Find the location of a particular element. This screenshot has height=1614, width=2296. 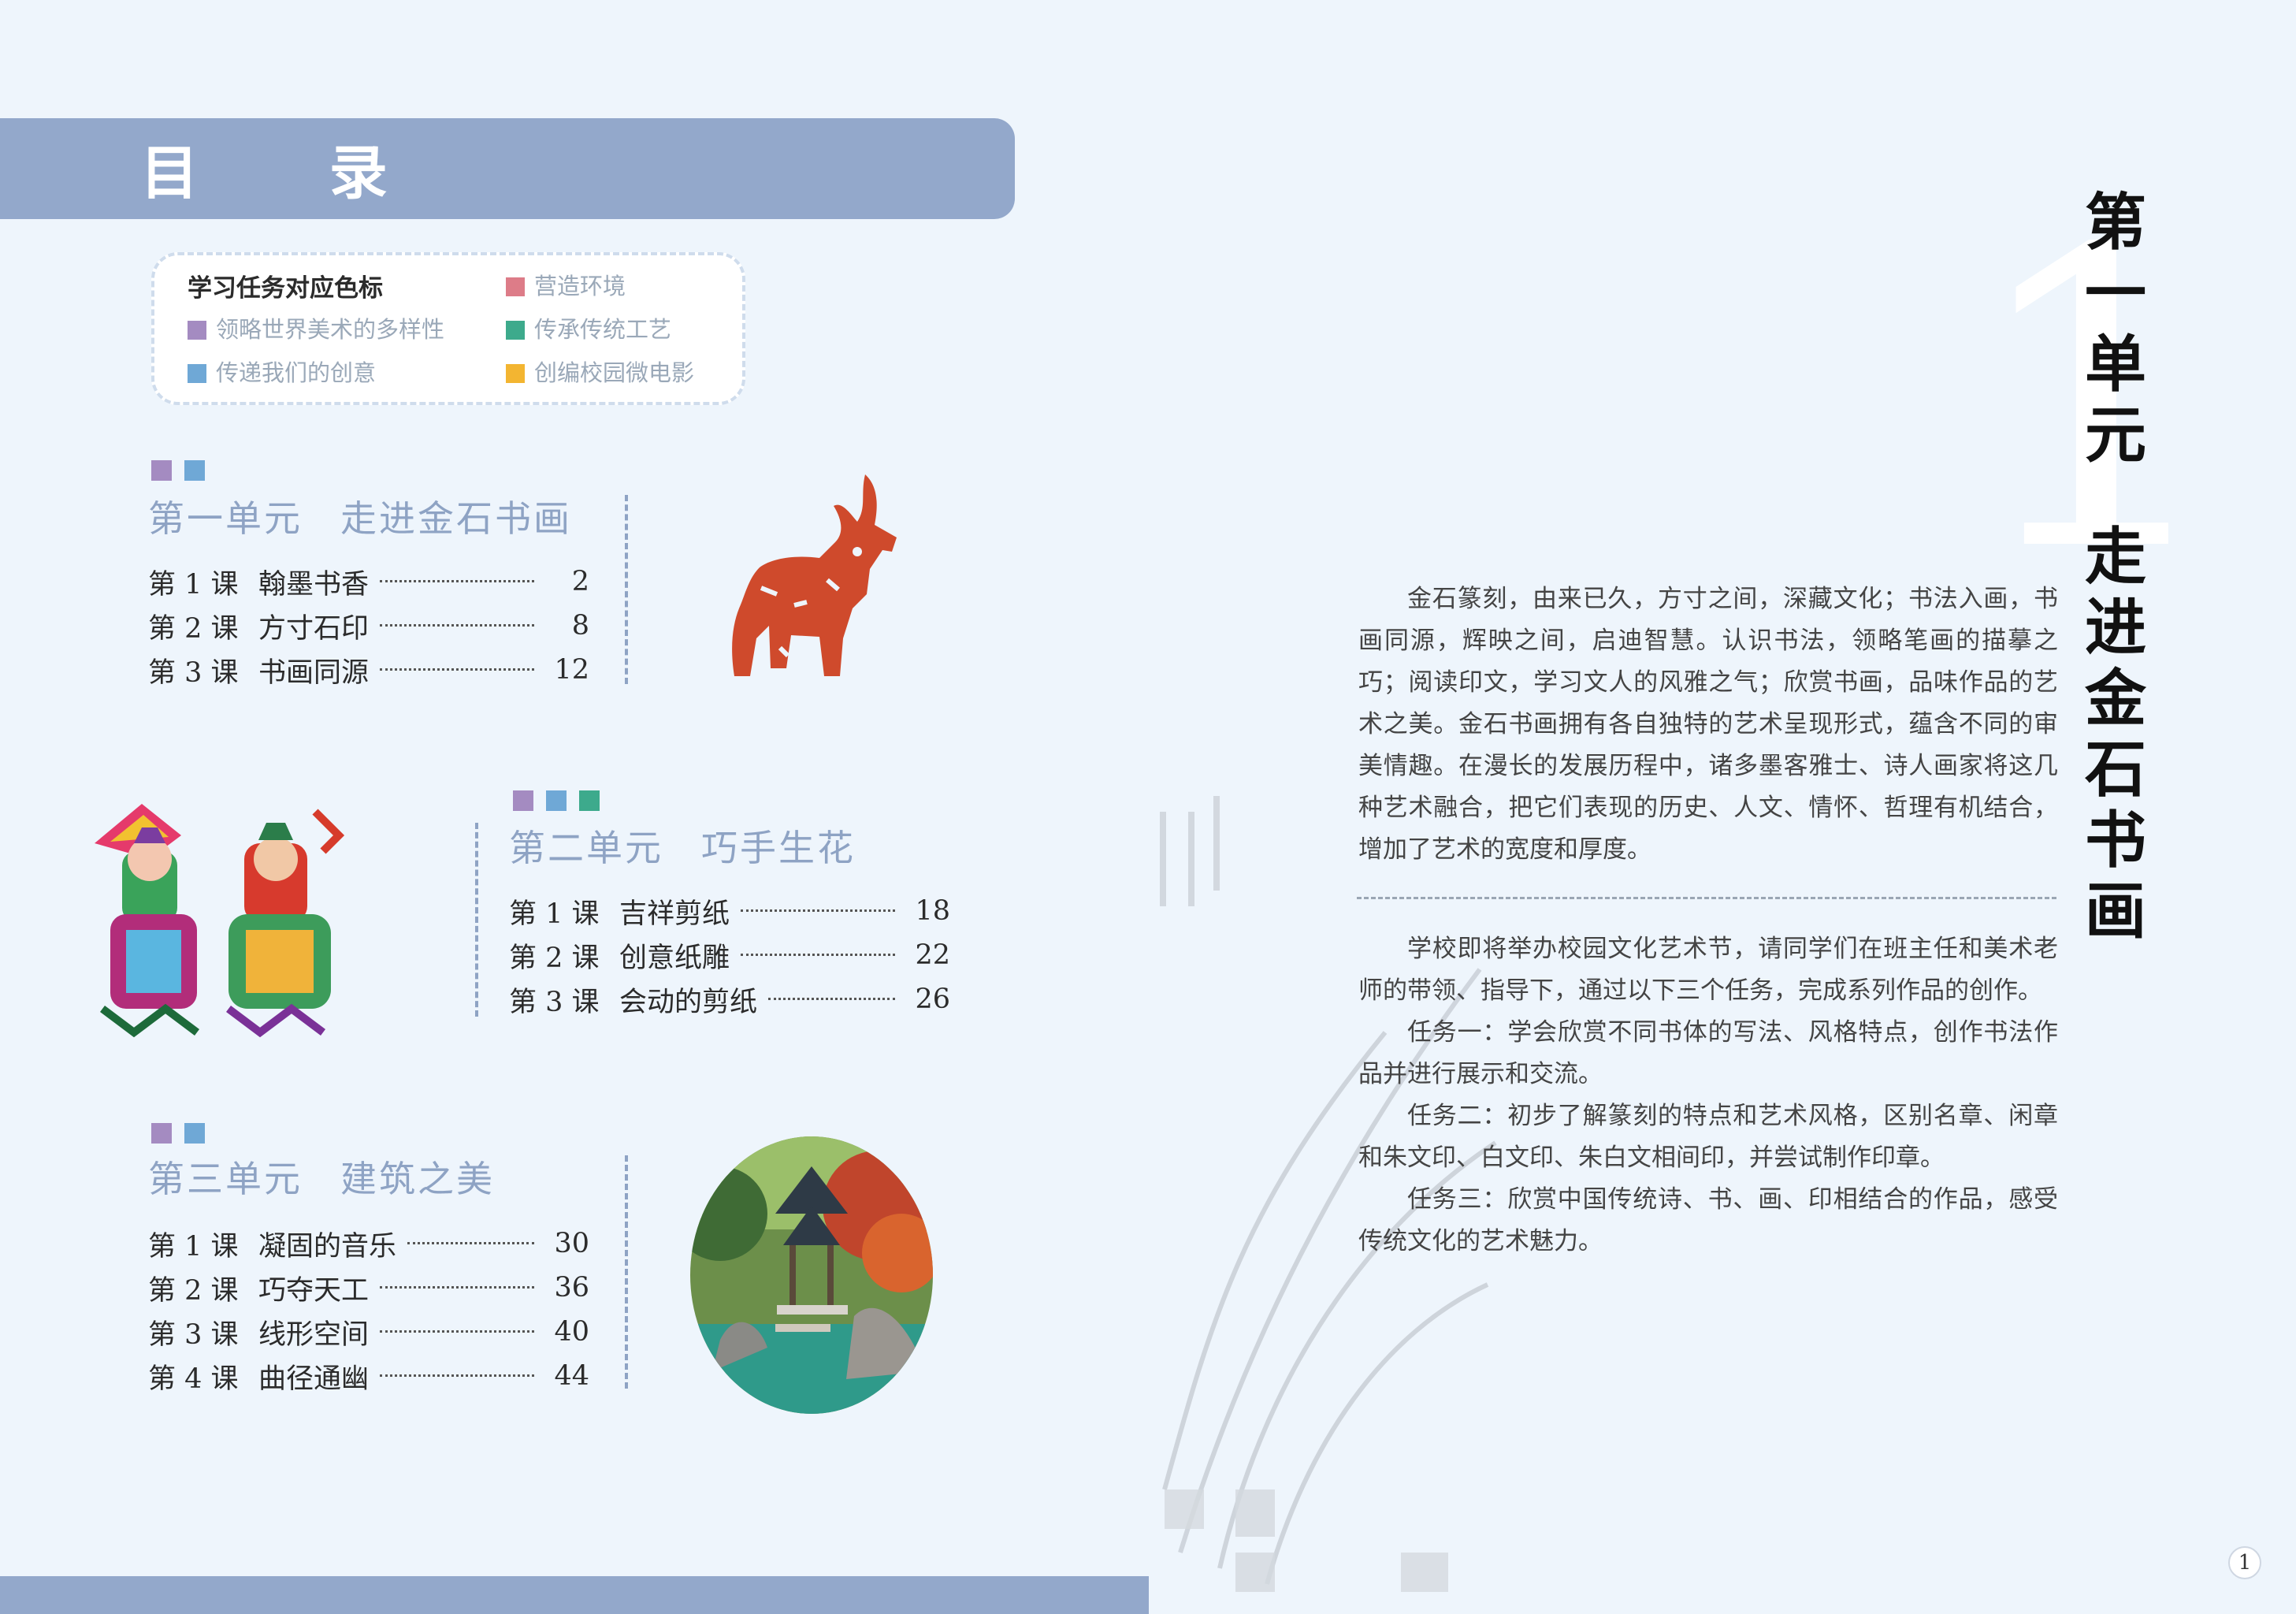

lesson-page: 22 is located at coordinates (932, 955).